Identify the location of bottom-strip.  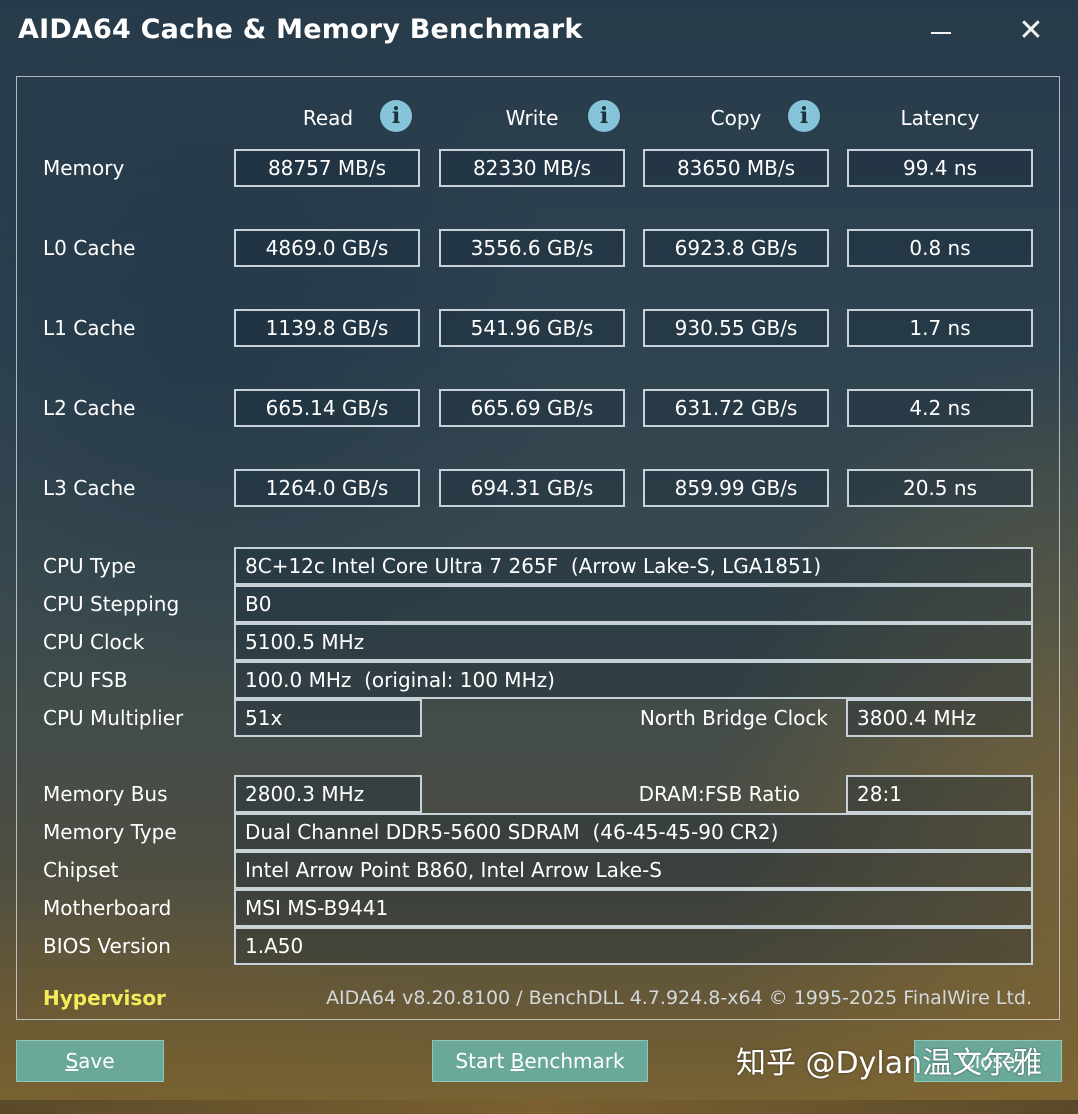
(539, 1107).